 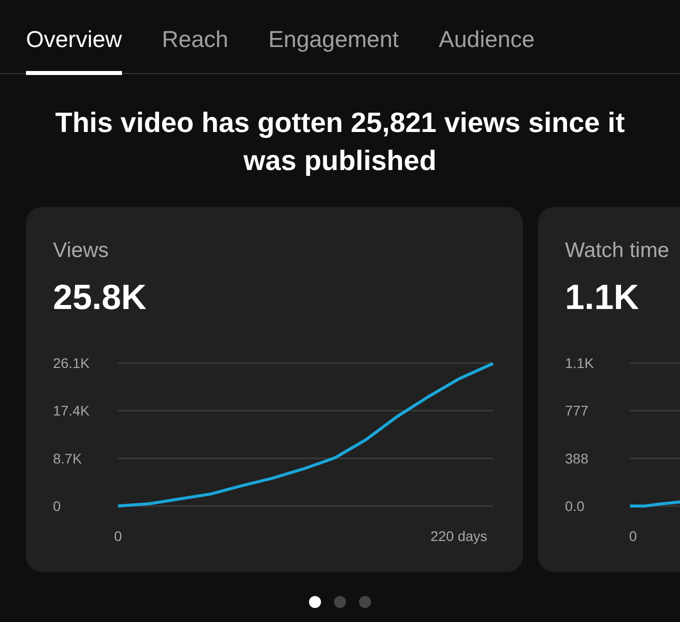 What do you see at coordinates (486, 48) in the screenshot?
I see `tab: Audience` at bounding box center [486, 48].